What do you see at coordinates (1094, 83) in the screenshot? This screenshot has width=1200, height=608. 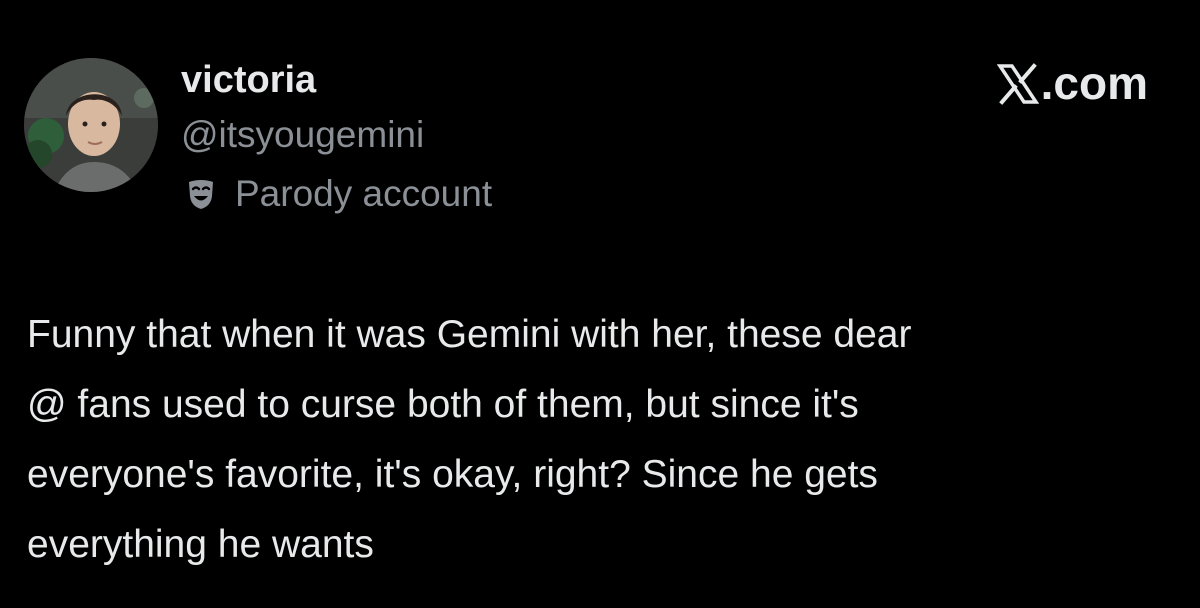 I see `brand-domain-text: .com` at bounding box center [1094, 83].